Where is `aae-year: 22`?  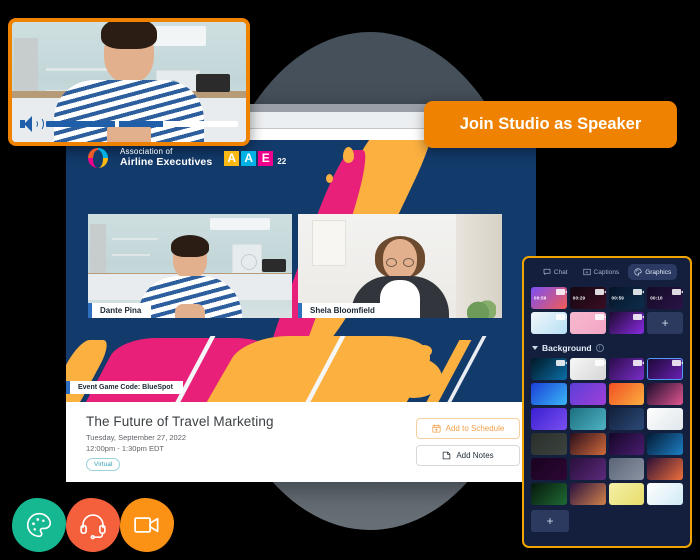 aae-year: 22 is located at coordinates (282, 161).